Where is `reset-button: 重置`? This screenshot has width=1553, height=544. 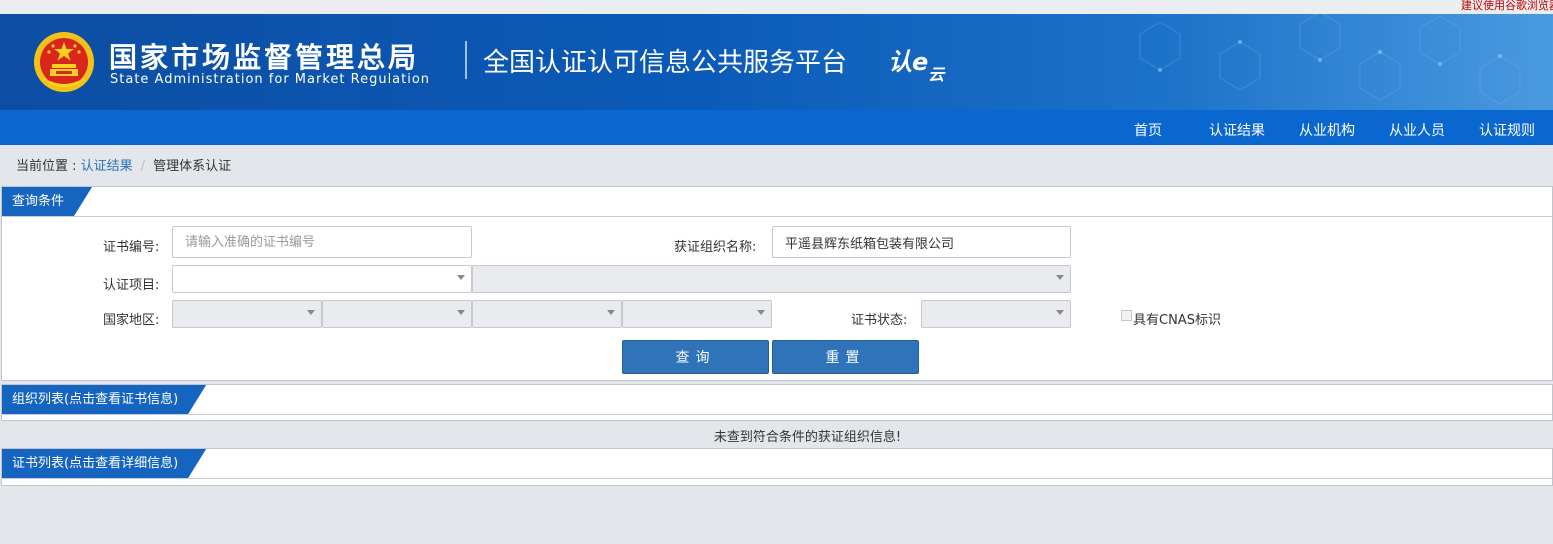
reset-button: 重置 is located at coordinates (845, 357).